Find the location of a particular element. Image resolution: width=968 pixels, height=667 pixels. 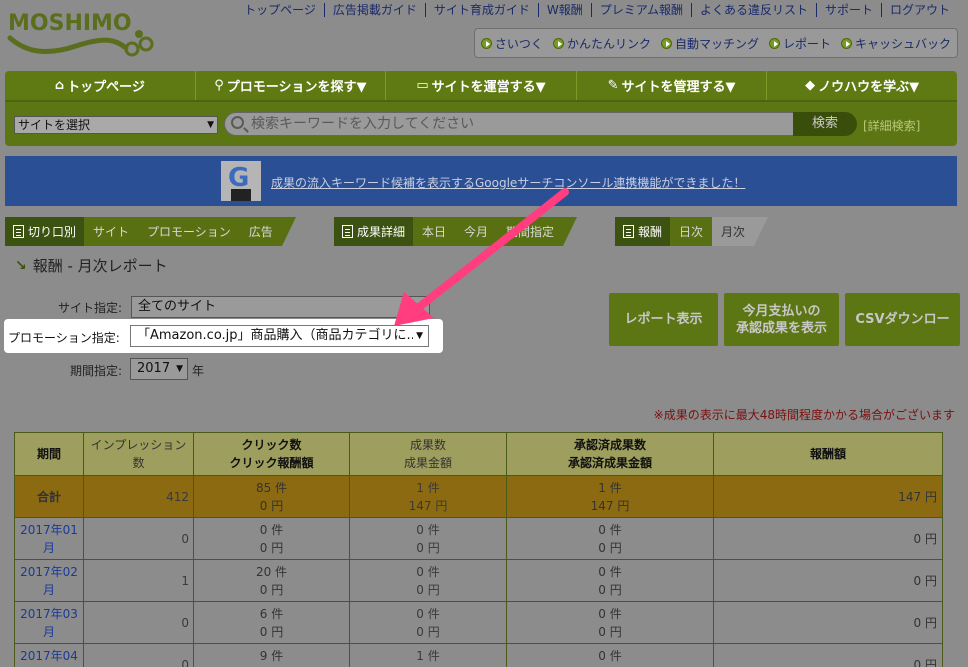

nav-manage-site: ✎ サイトを管理する▼ is located at coordinates (671, 85).